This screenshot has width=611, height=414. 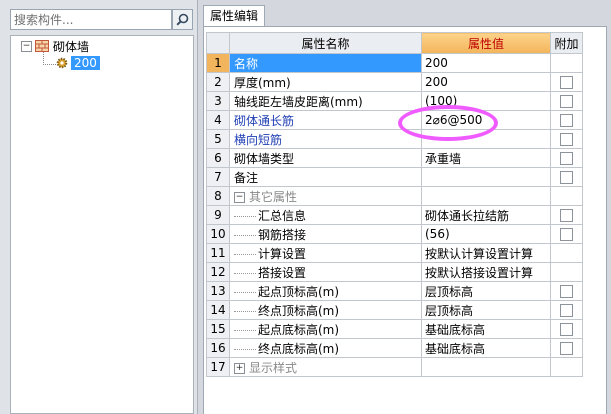 I want to click on collapse-icon: −, so click(x=239, y=197).